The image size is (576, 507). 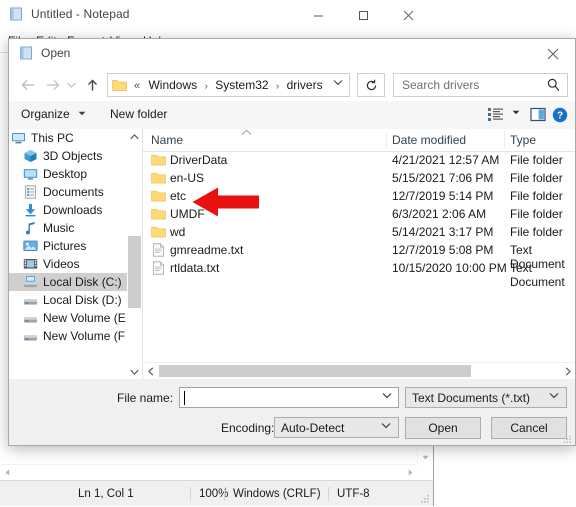 What do you see at coordinates (187, 214) in the screenshot?
I see `file-name-cell: UMDF` at bounding box center [187, 214].